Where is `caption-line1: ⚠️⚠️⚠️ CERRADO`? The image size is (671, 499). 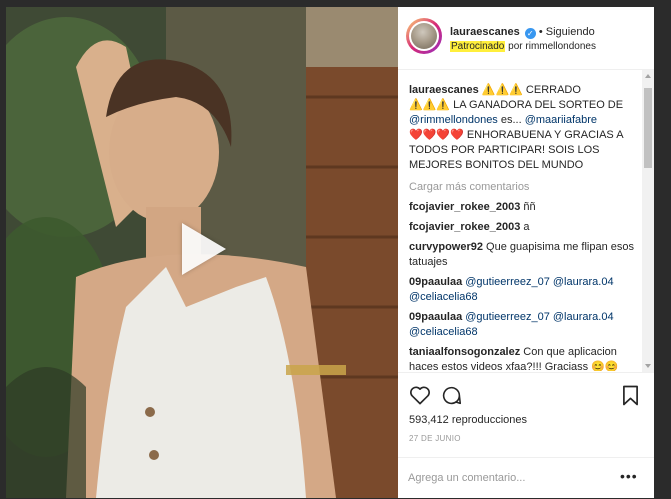
caption-line1: ⚠️⚠️⚠️ CERRADO is located at coordinates (531, 90).